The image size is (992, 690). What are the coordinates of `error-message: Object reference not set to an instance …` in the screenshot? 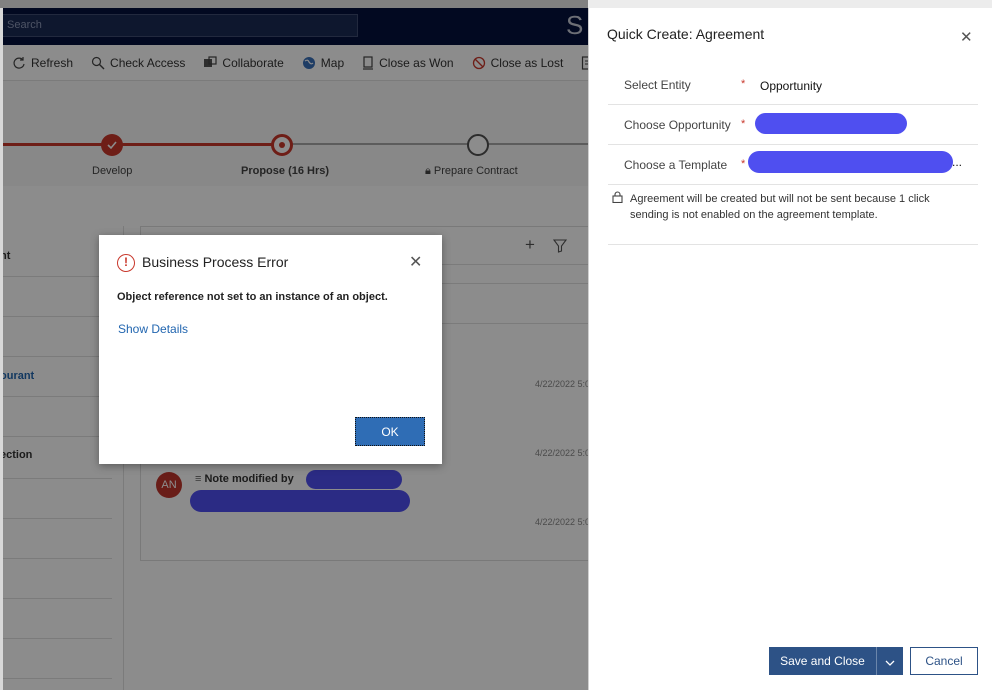 It's located at (252, 297).